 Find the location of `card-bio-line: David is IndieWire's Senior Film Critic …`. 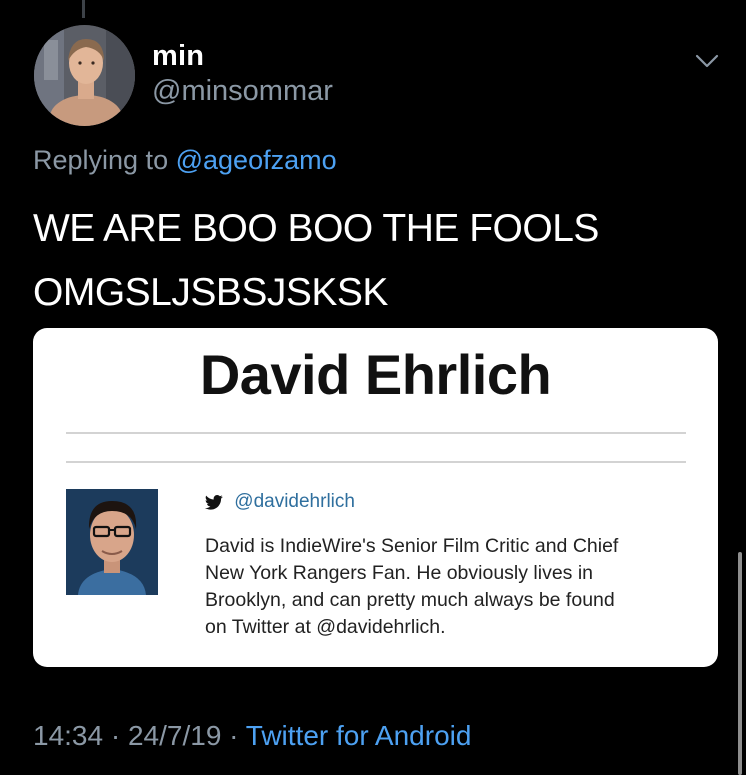

card-bio-line: David is IndieWire's Senior Film Critic … is located at coordinates (412, 546).